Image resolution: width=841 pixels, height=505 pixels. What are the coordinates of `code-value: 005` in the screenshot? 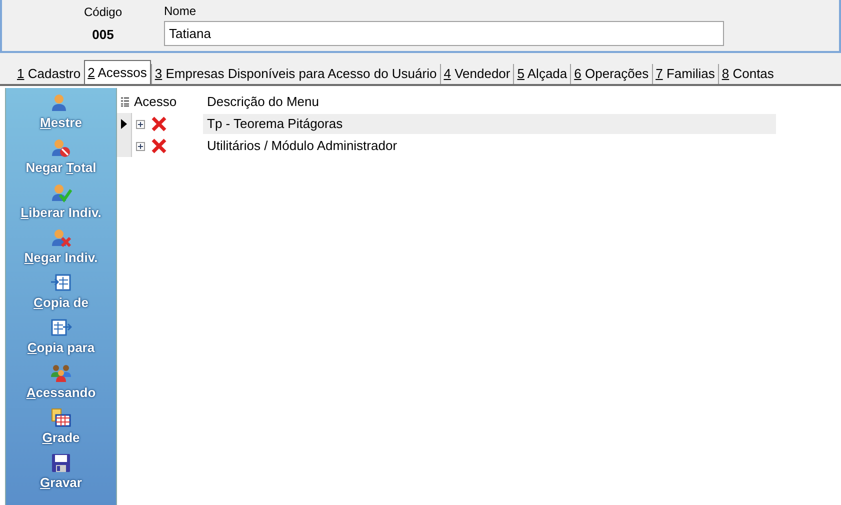 It's located at (103, 35).